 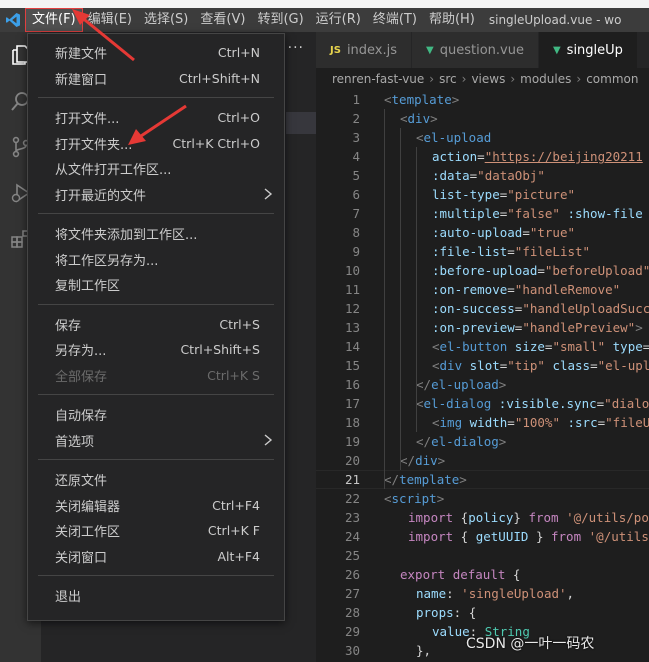 What do you see at coordinates (156, 441) in the screenshot?
I see `menu-item-4-1: 首选项` at bounding box center [156, 441].